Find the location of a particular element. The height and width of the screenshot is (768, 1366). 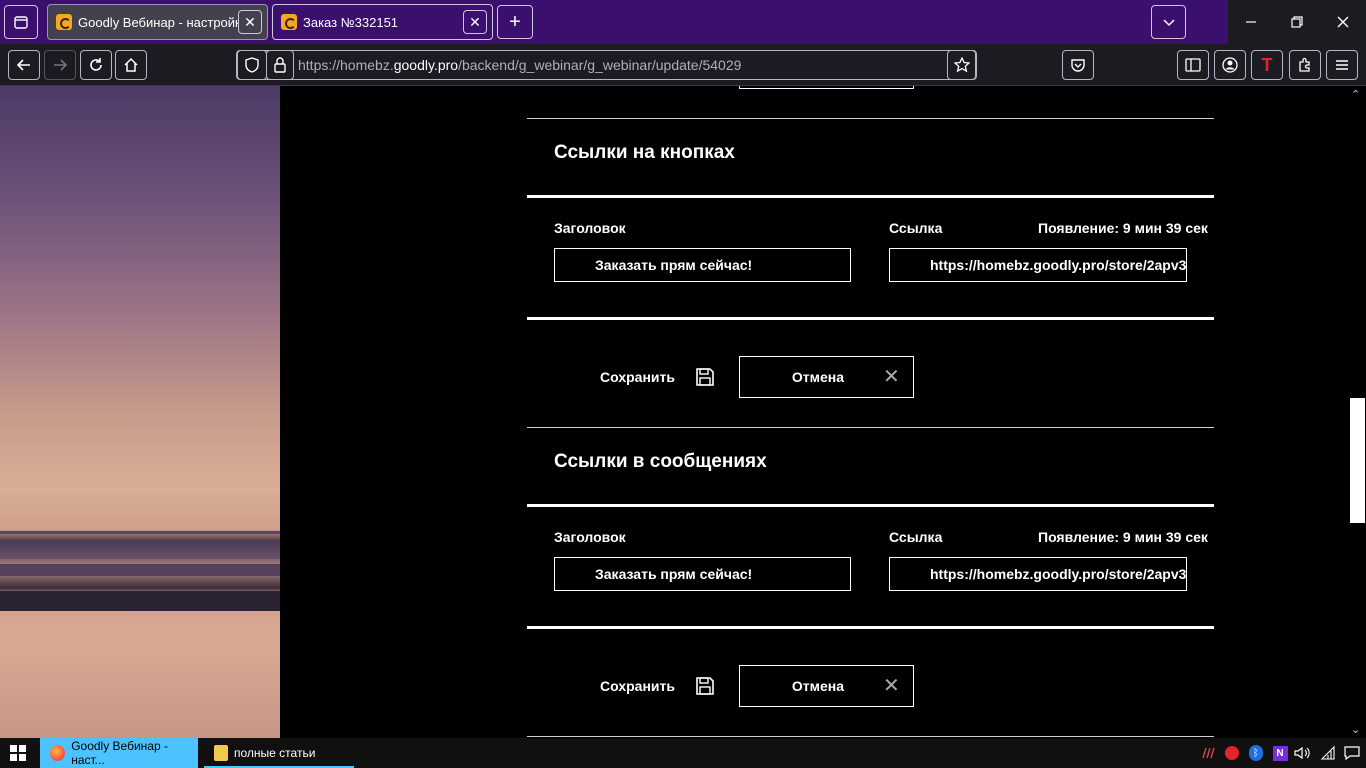

restore-button is located at coordinates (1297, 22).